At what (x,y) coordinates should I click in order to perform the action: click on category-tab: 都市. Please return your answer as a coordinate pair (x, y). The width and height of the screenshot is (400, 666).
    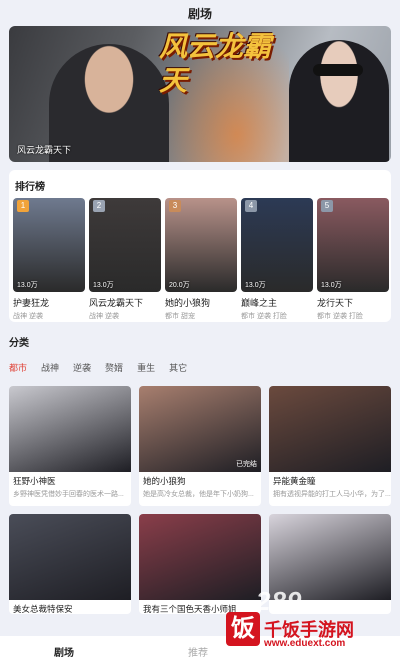
    Looking at the image, I should click on (18, 367).